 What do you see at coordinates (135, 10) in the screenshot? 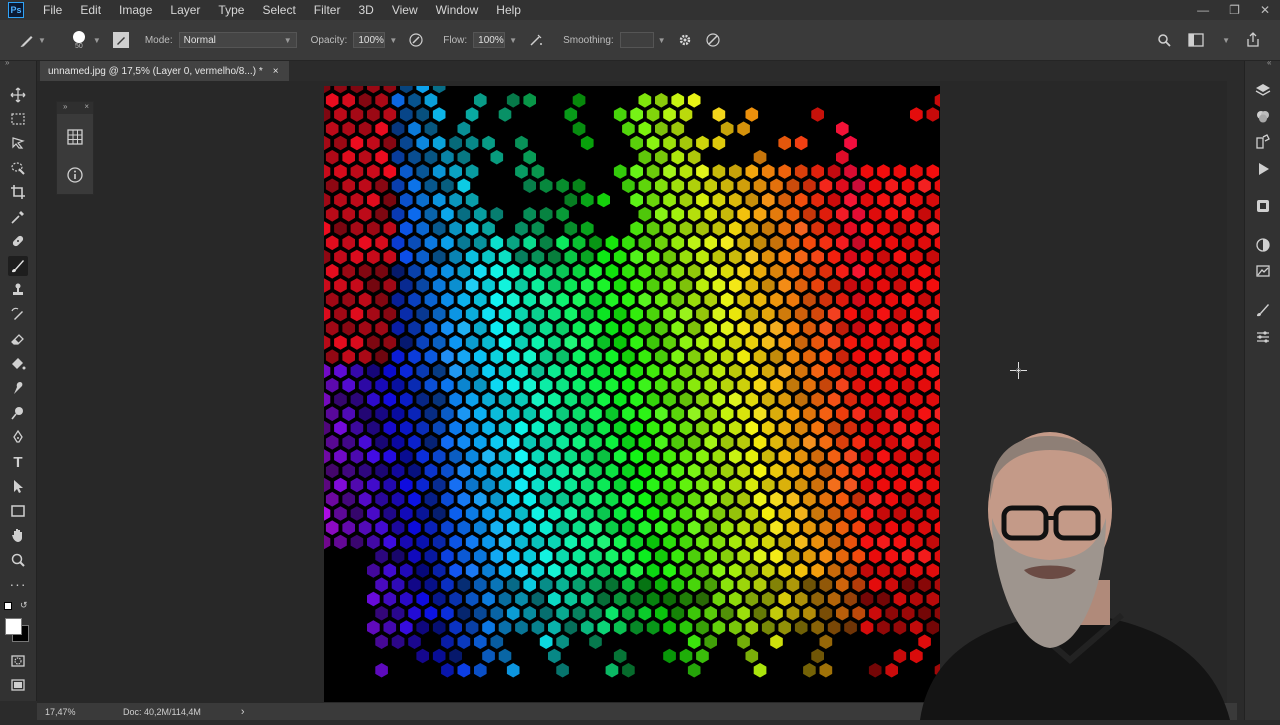
I see `menu-image: Image` at bounding box center [135, 10].